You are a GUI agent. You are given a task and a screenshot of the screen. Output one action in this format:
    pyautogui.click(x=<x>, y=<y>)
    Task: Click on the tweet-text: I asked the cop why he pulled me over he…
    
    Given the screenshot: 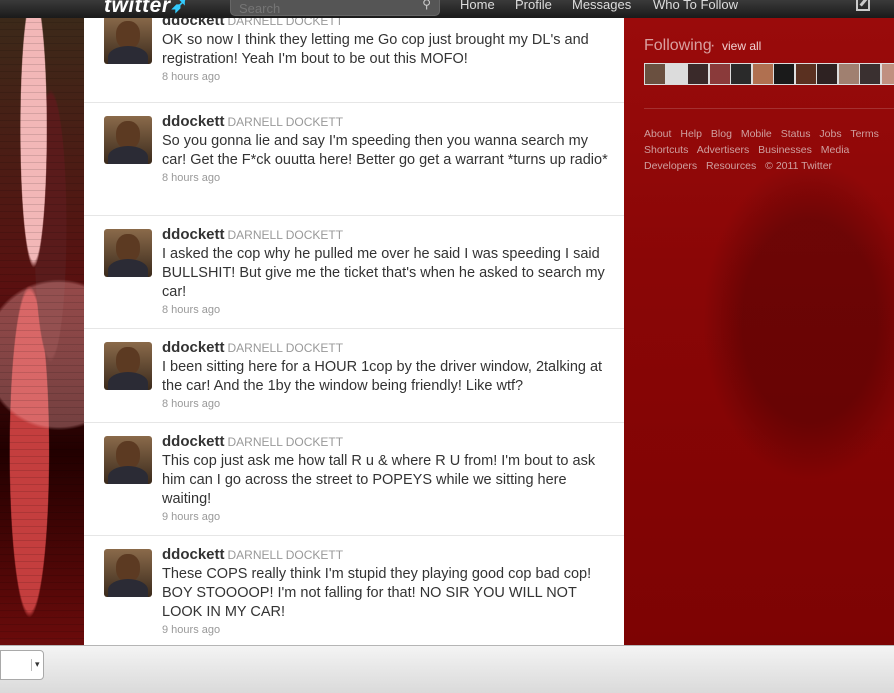 What is the action you would take?
    pyautogui.click(x=386, y=273)
    